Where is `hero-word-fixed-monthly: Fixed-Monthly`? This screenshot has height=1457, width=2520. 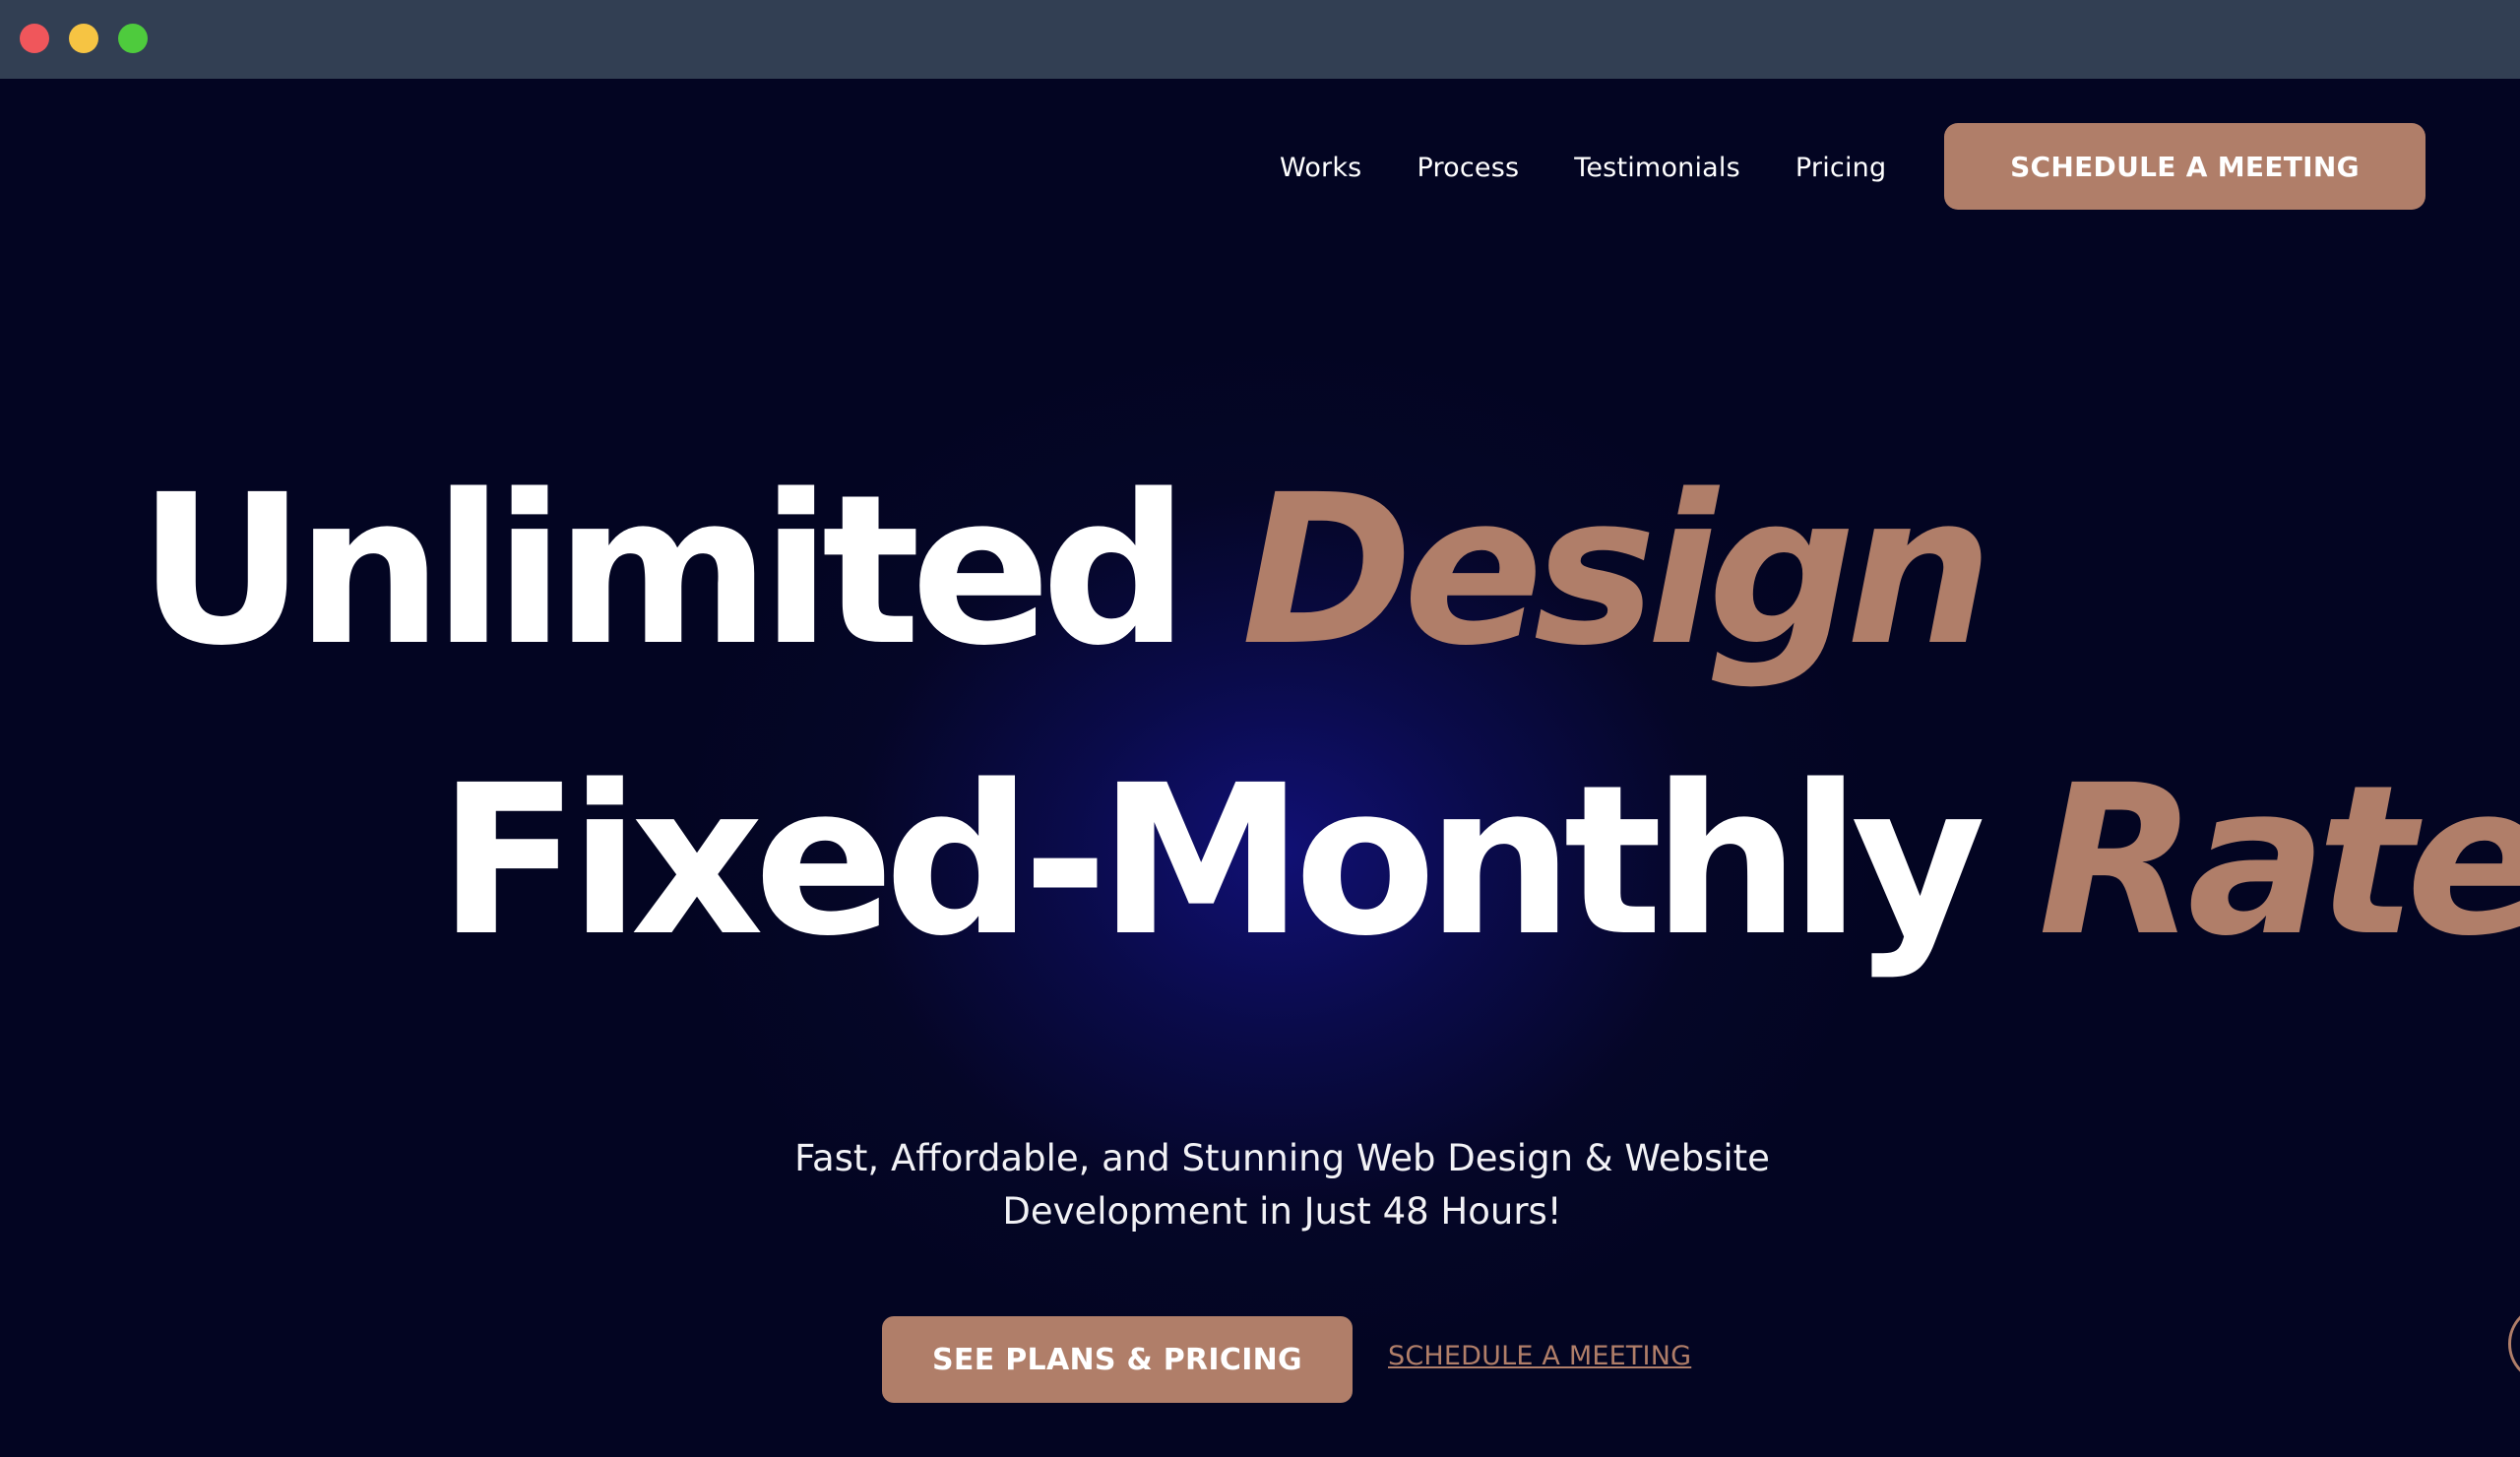 hero-word-fixed-monthly: Fixed-Monthly is located at coordinates (1211, 861).